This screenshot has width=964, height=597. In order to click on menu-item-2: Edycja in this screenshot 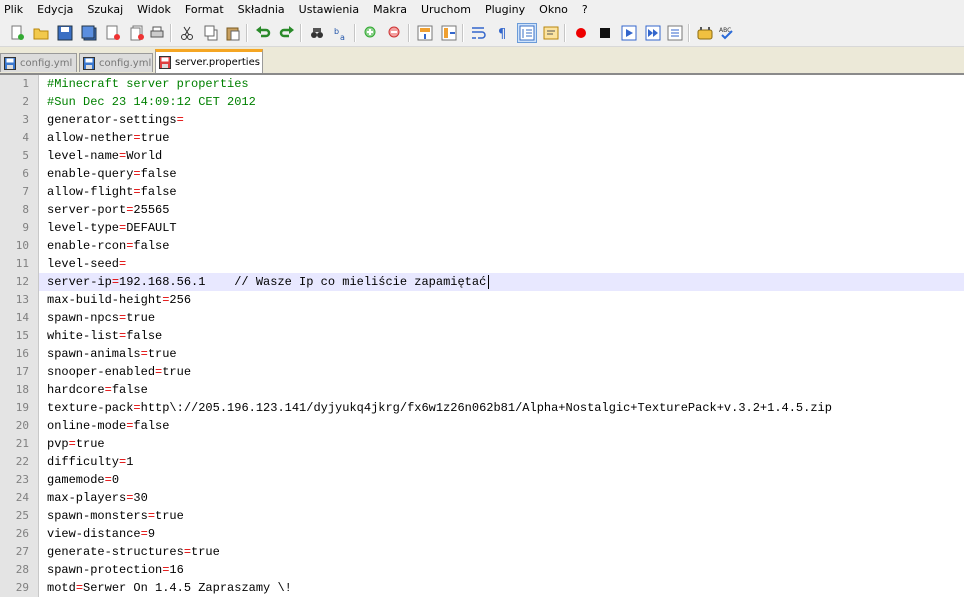, I will do `click(55, 10)`.